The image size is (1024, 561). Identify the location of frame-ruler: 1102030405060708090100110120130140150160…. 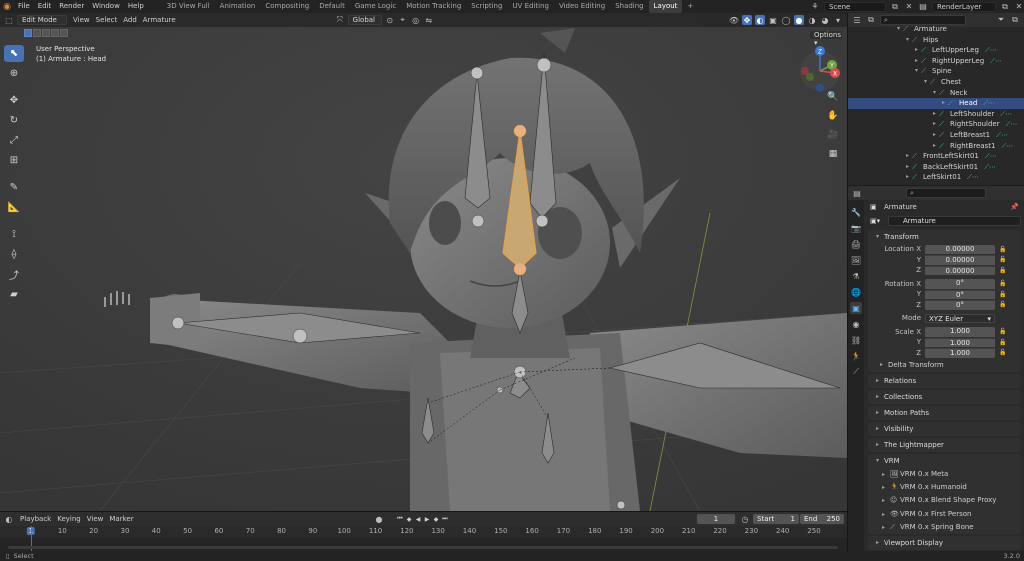
(423, 532).